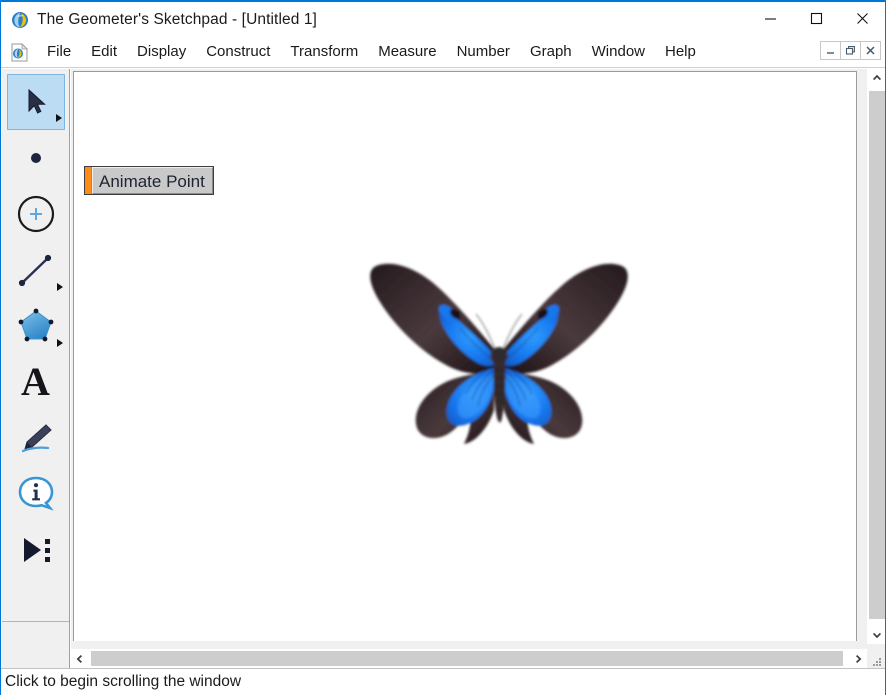 This screenshot has width=886, height=695. Describe the element at coordinates (36, 214) in the screenshot. I see `compass-tool` at that location.